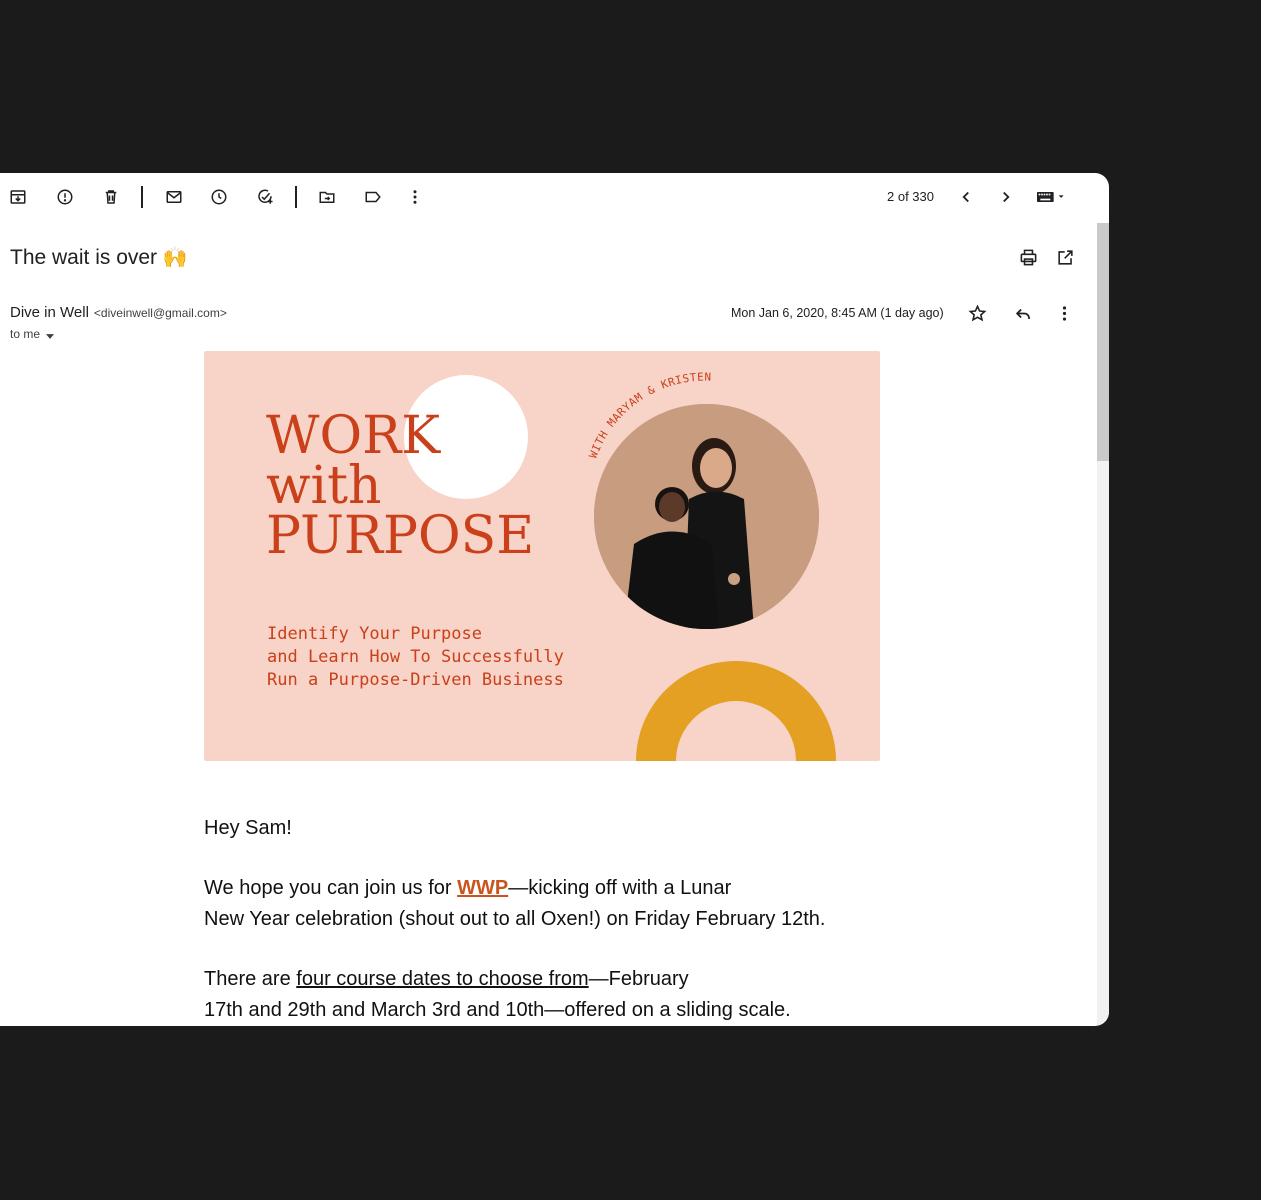  I want to click on caret-down-icon, so click(50, 335).